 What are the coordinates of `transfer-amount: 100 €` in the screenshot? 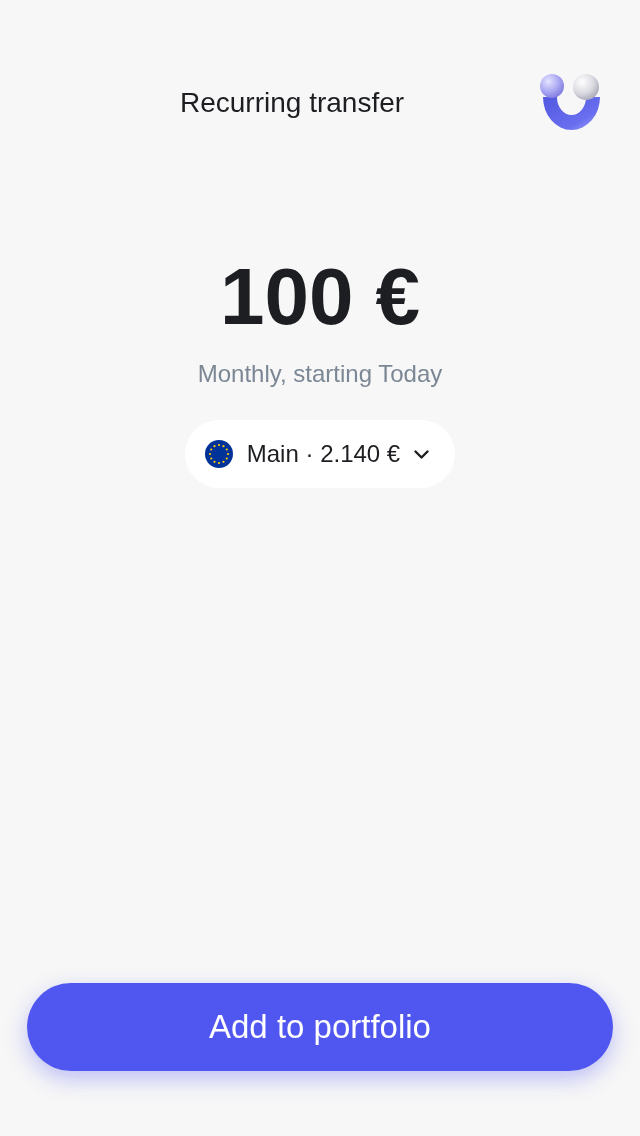 It's located at (320, 297).